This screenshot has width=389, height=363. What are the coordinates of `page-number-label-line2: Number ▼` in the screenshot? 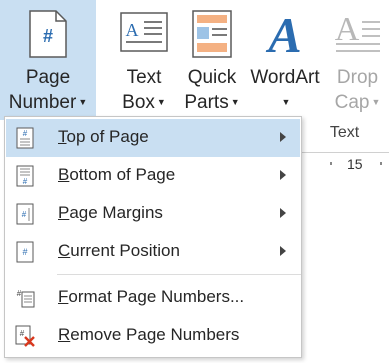 It's located at (48, 102).